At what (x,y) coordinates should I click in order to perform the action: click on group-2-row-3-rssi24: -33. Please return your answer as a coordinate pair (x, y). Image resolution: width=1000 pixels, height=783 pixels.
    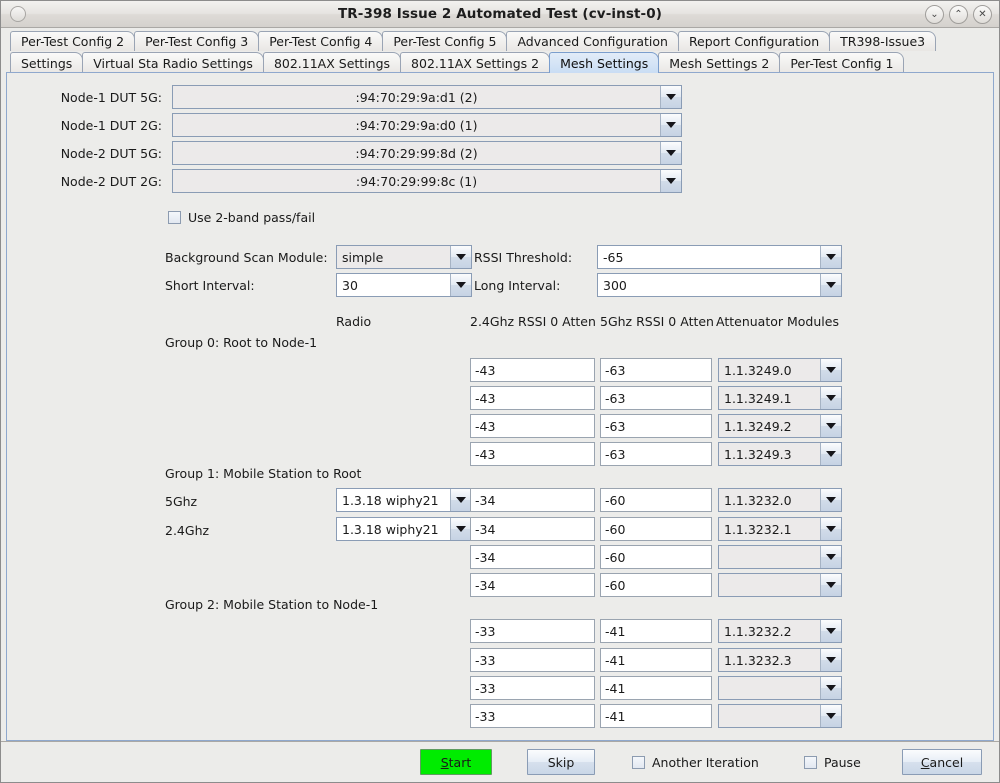
    Looking at the image, I should click on (532, 716).